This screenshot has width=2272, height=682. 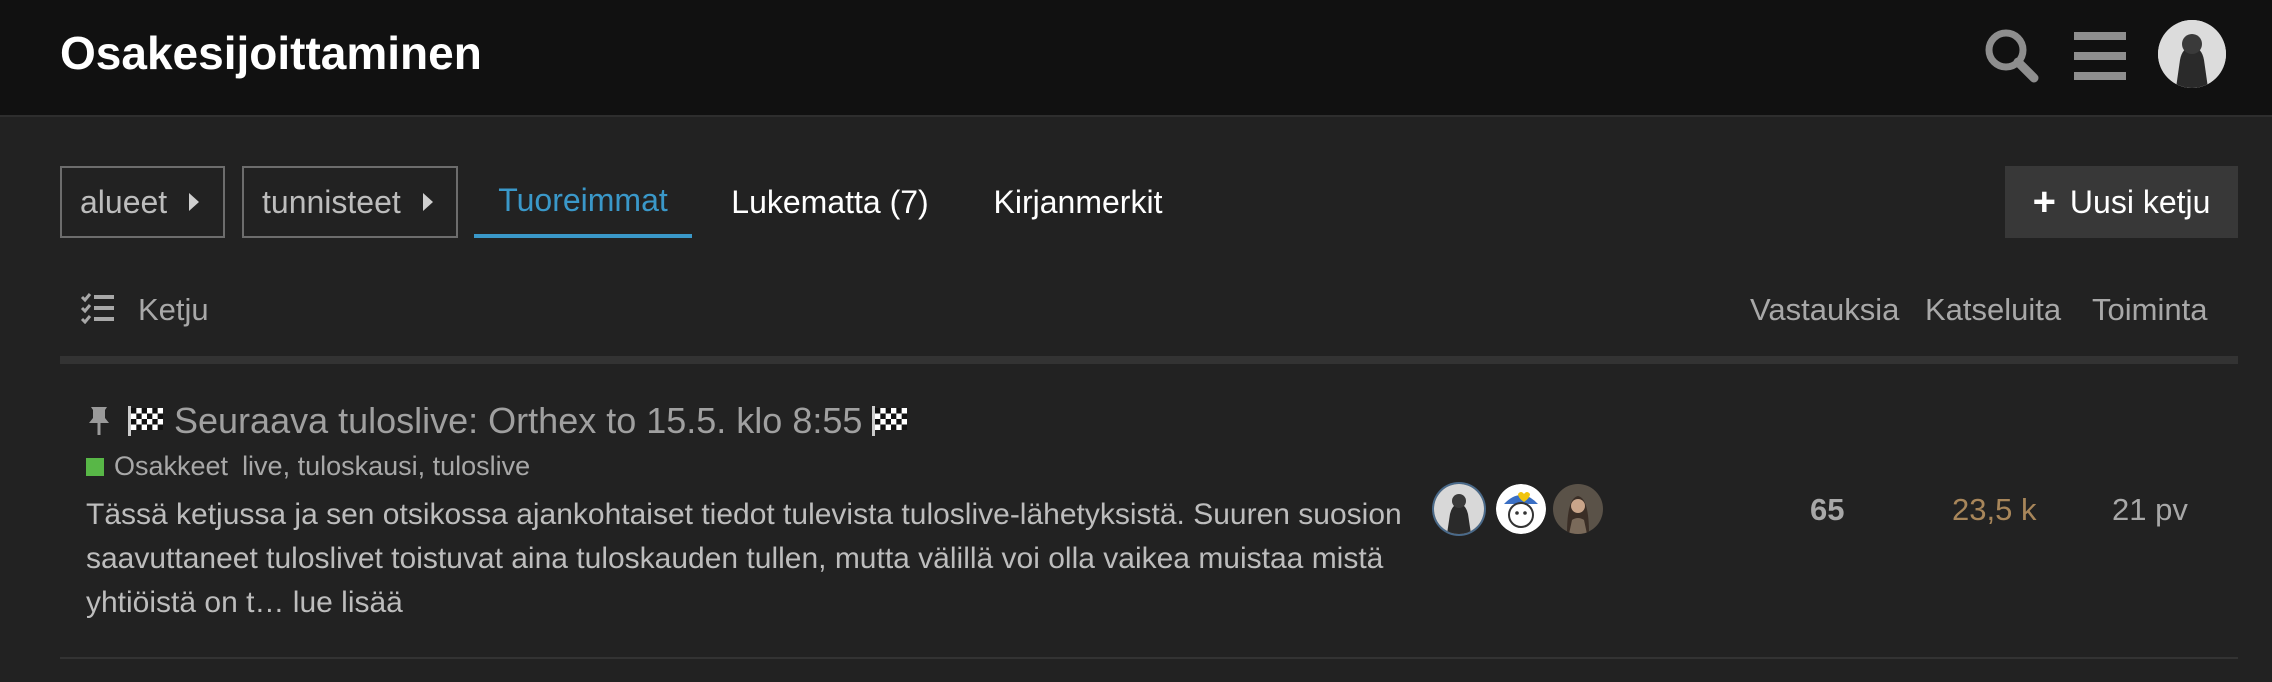 What do you see at coordinates (1149, 658) in the screenshot?
I see `row-divider` at bounding box center [1149, 658].